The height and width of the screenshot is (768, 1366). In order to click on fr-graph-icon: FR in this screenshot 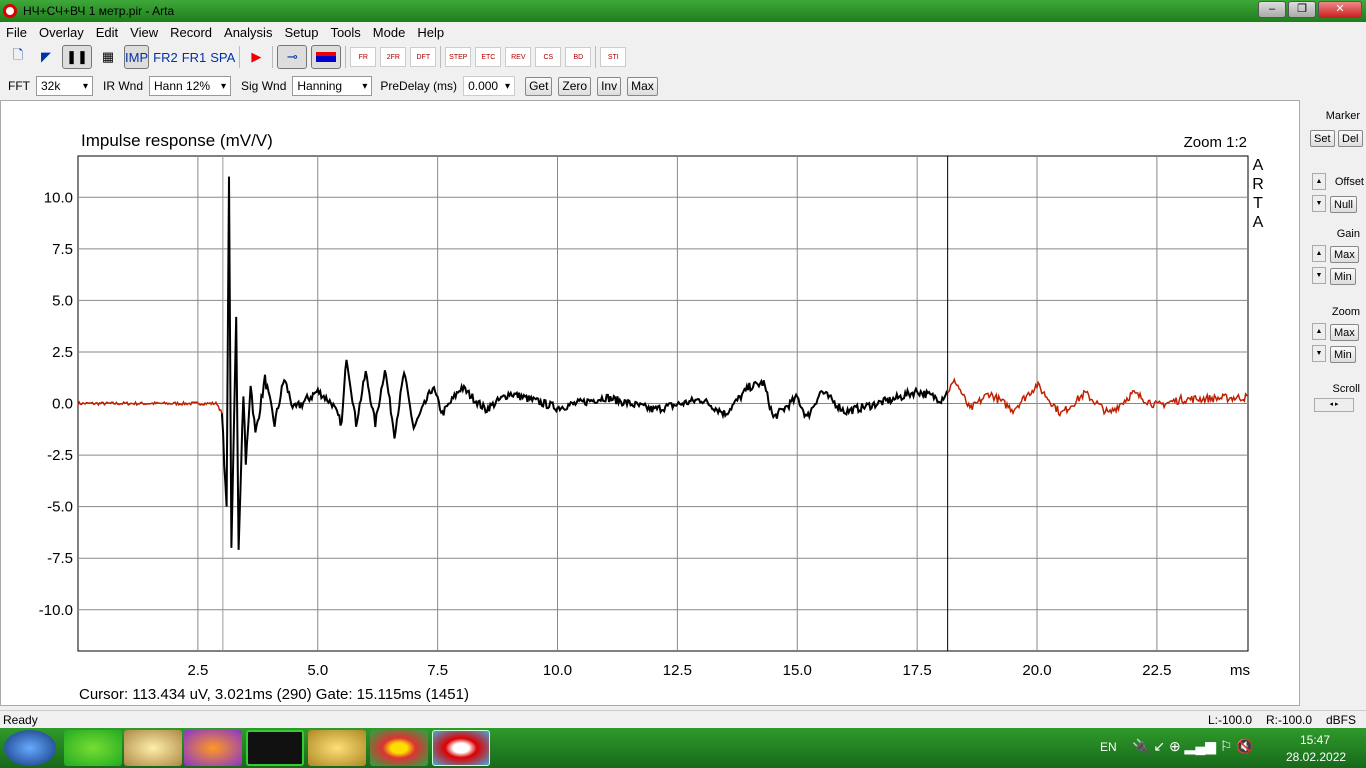, I will do `click(363, 57)`.